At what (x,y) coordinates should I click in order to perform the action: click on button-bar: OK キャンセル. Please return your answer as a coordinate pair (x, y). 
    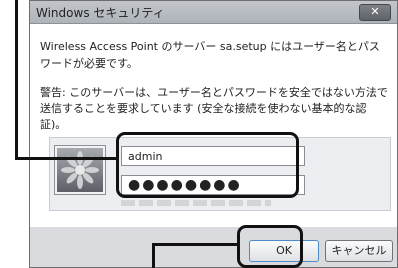
    Looking at the image, I should click on (213, 247).